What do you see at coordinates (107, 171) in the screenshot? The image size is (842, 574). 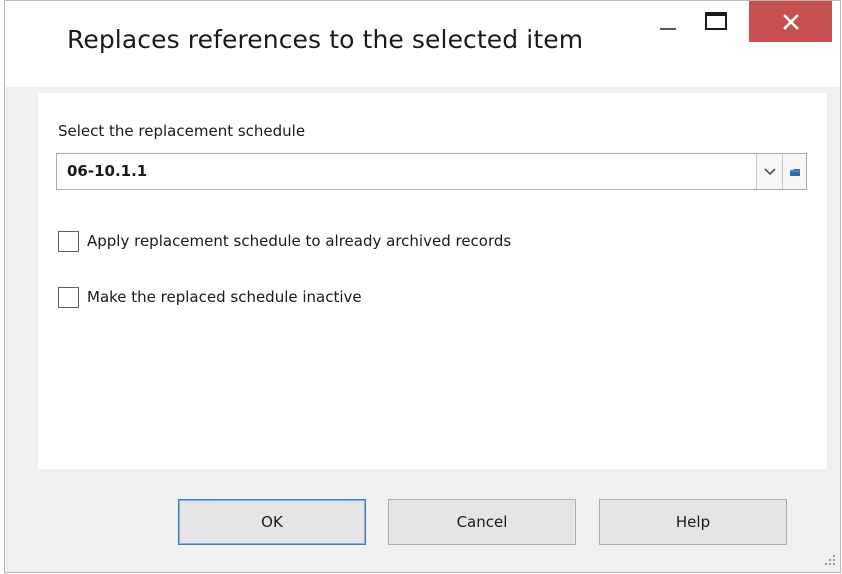 I see `schedule-value: 06-10.1.1` at bounding box center [107, 171].